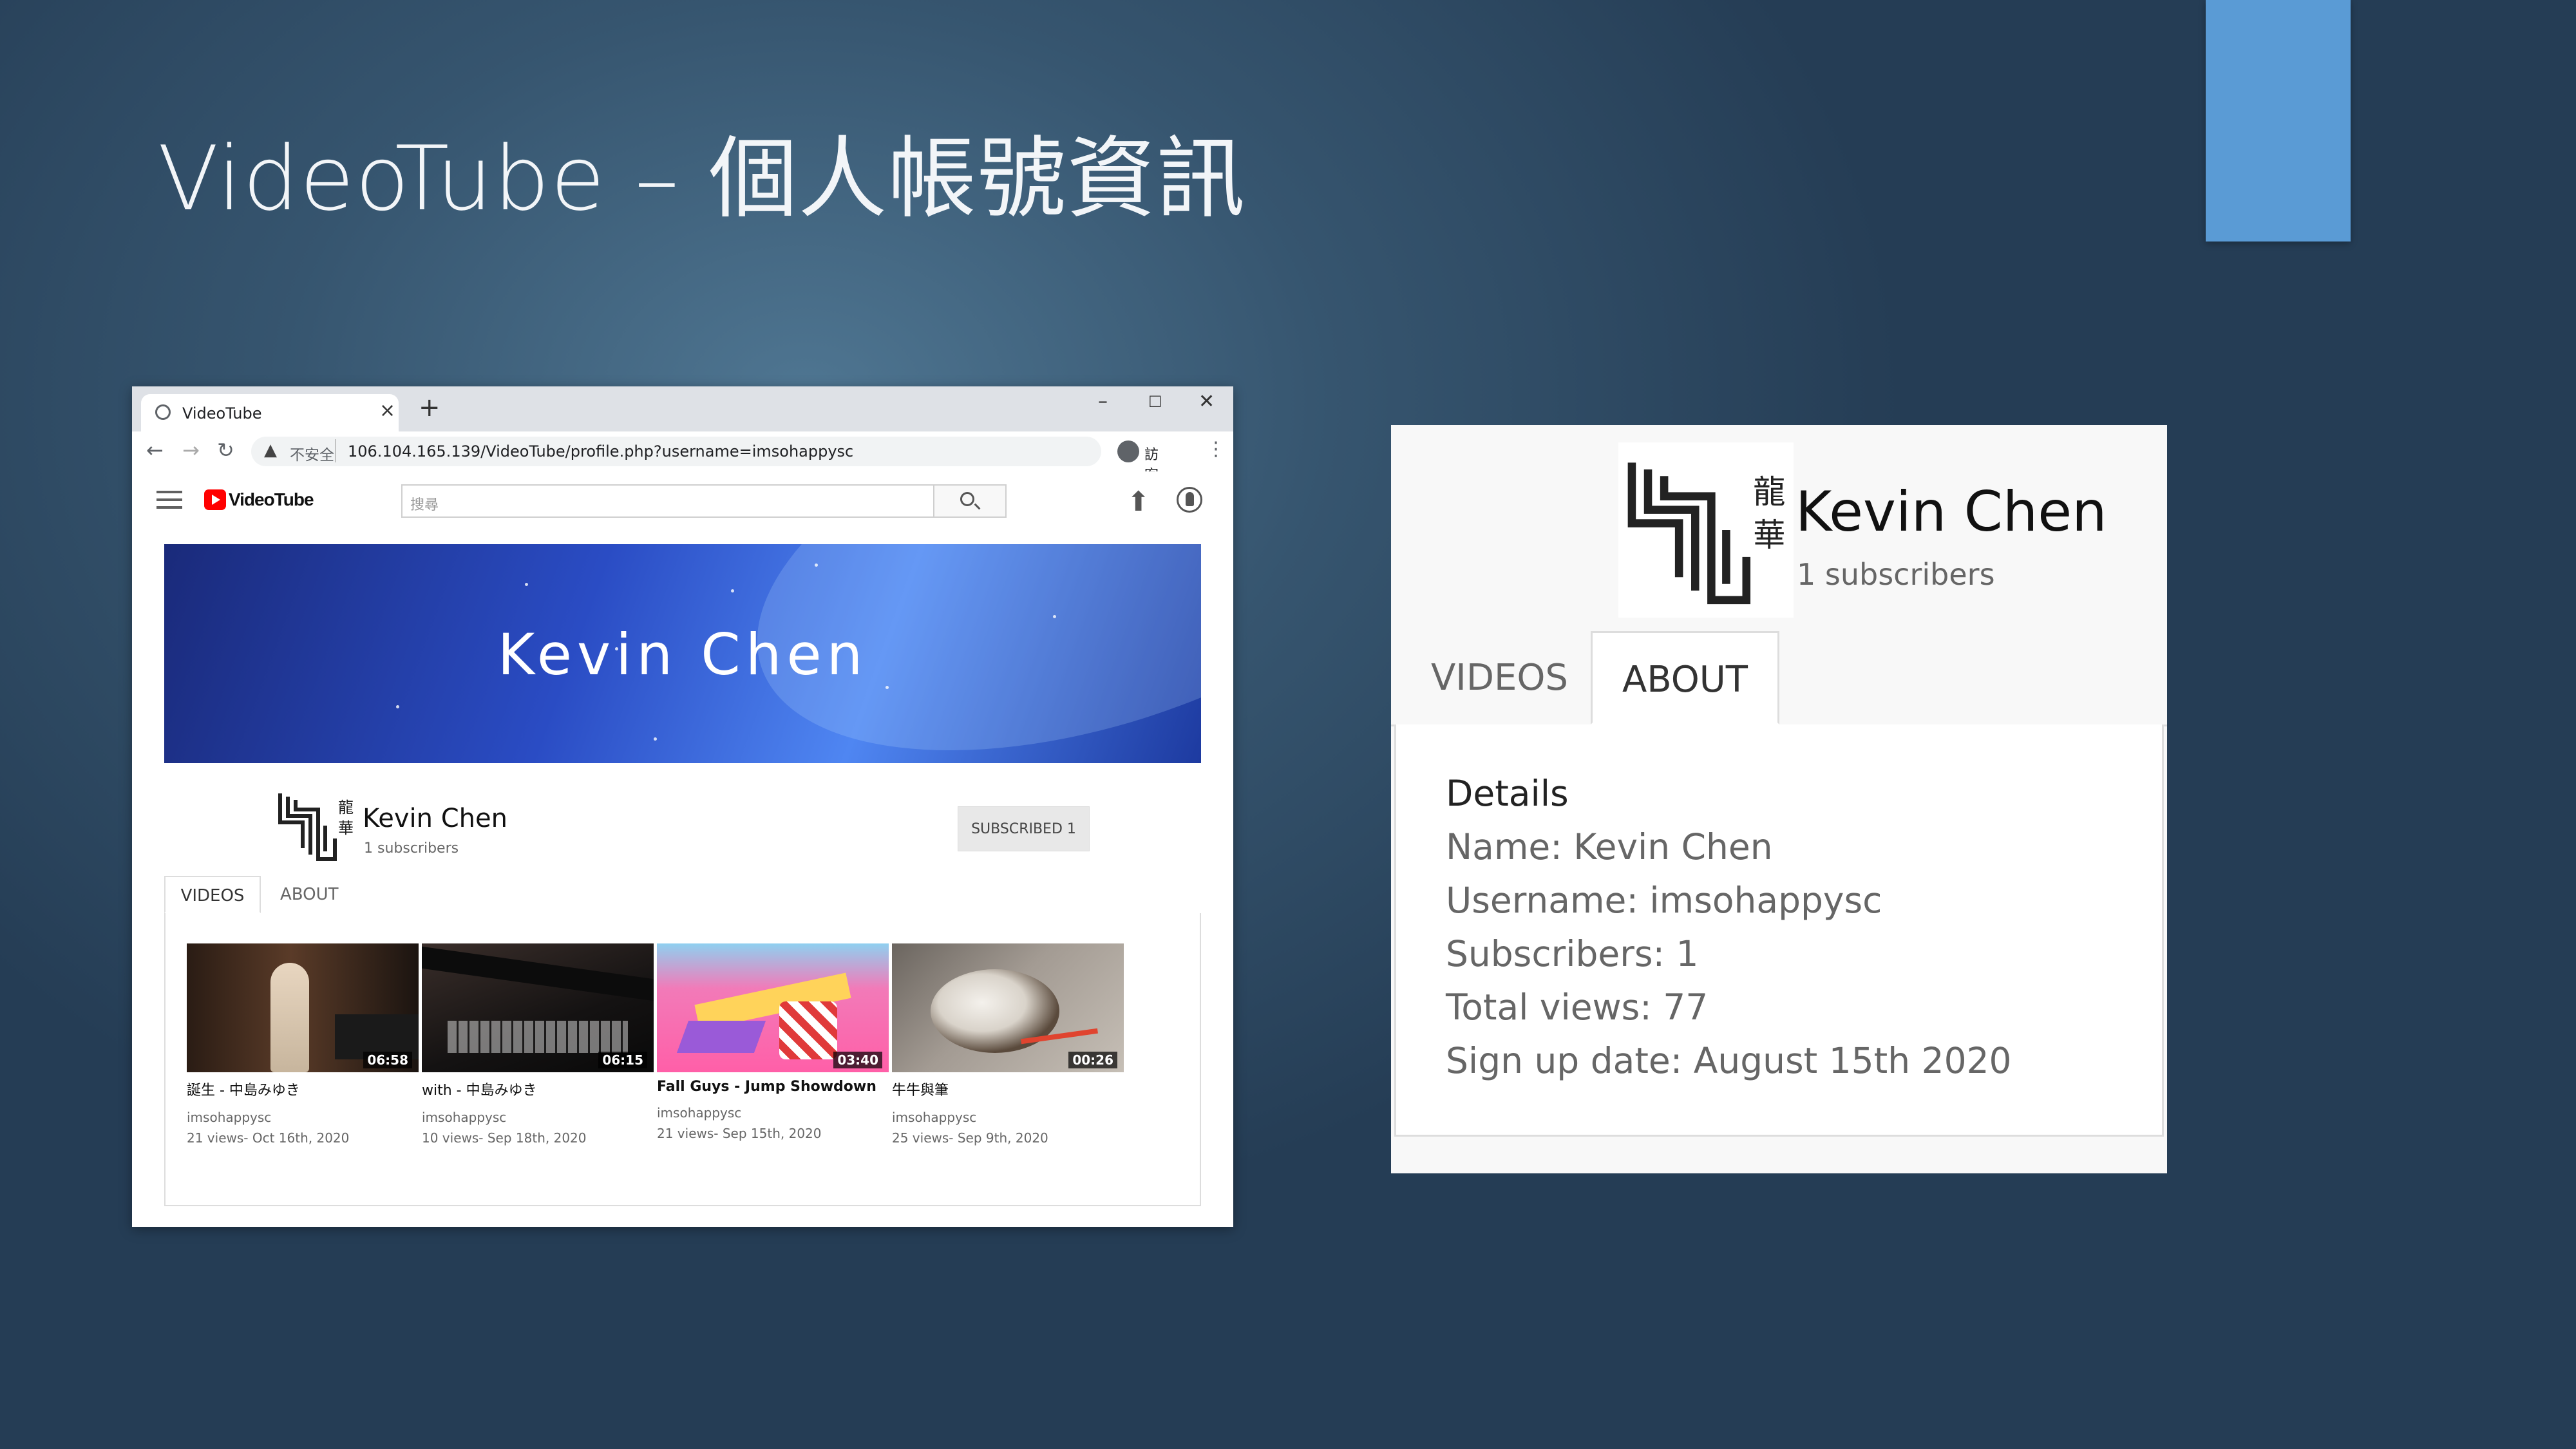 This screenshot has width=2576, height=1449. Describe the element at coordinates (538, 1008) in the screenshot. I see `video-thumbnail: 06:15` at that location.